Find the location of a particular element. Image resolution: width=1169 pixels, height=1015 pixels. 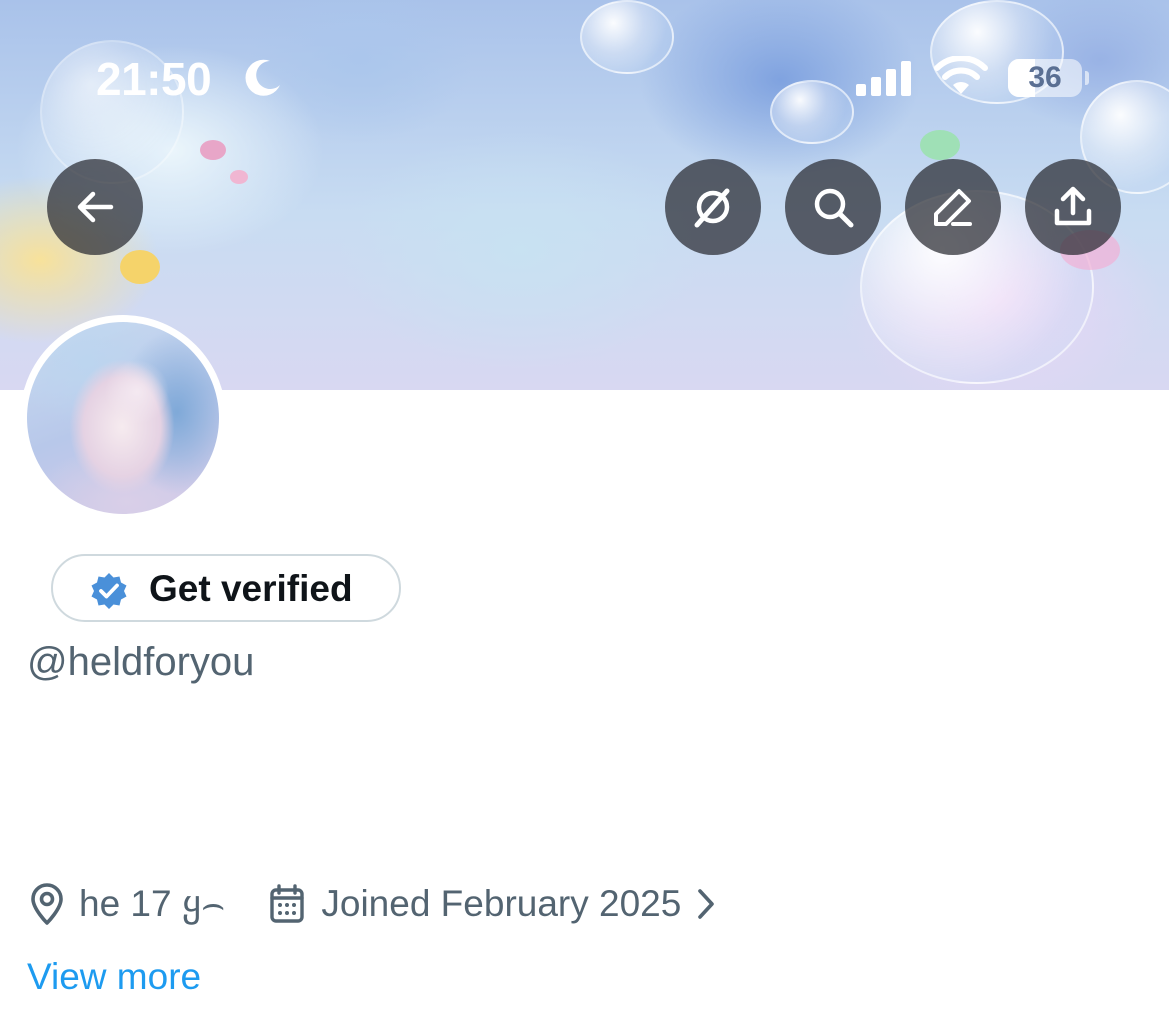

profile-meta-row: he 17 ყ⌢ Joined February 2025 is located at coordinates (372, 904).